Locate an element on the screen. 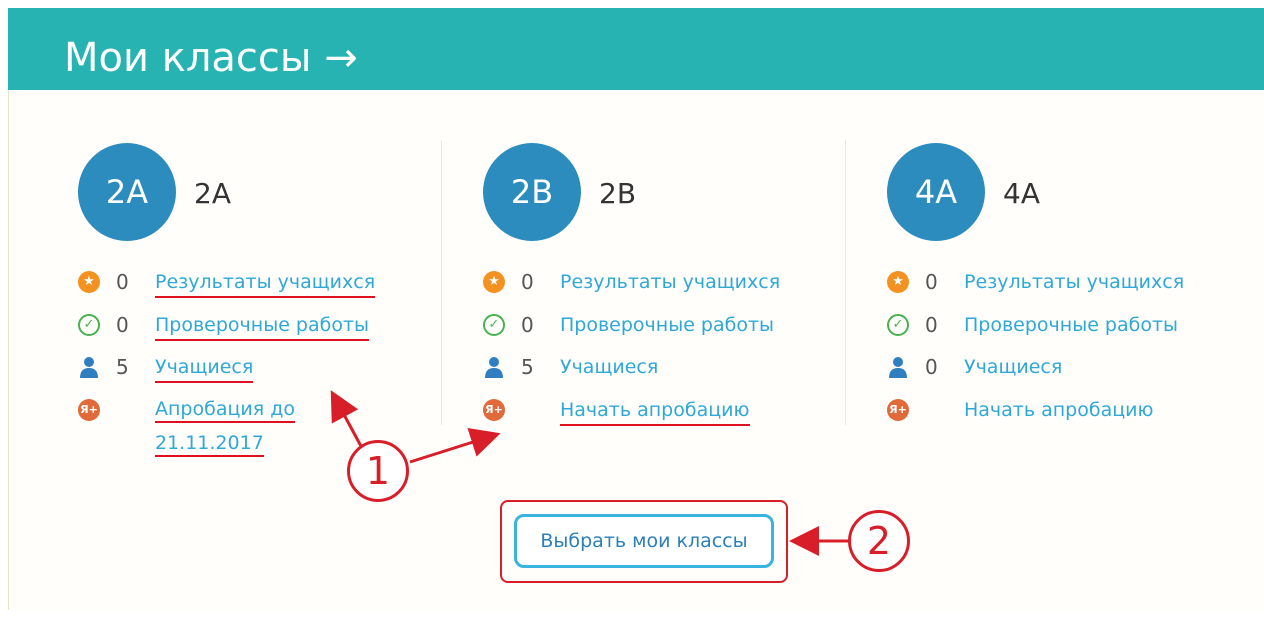 The height and width of the screenshot is (618, 1264). annotation-arrows is located at coordinates (589, 473).